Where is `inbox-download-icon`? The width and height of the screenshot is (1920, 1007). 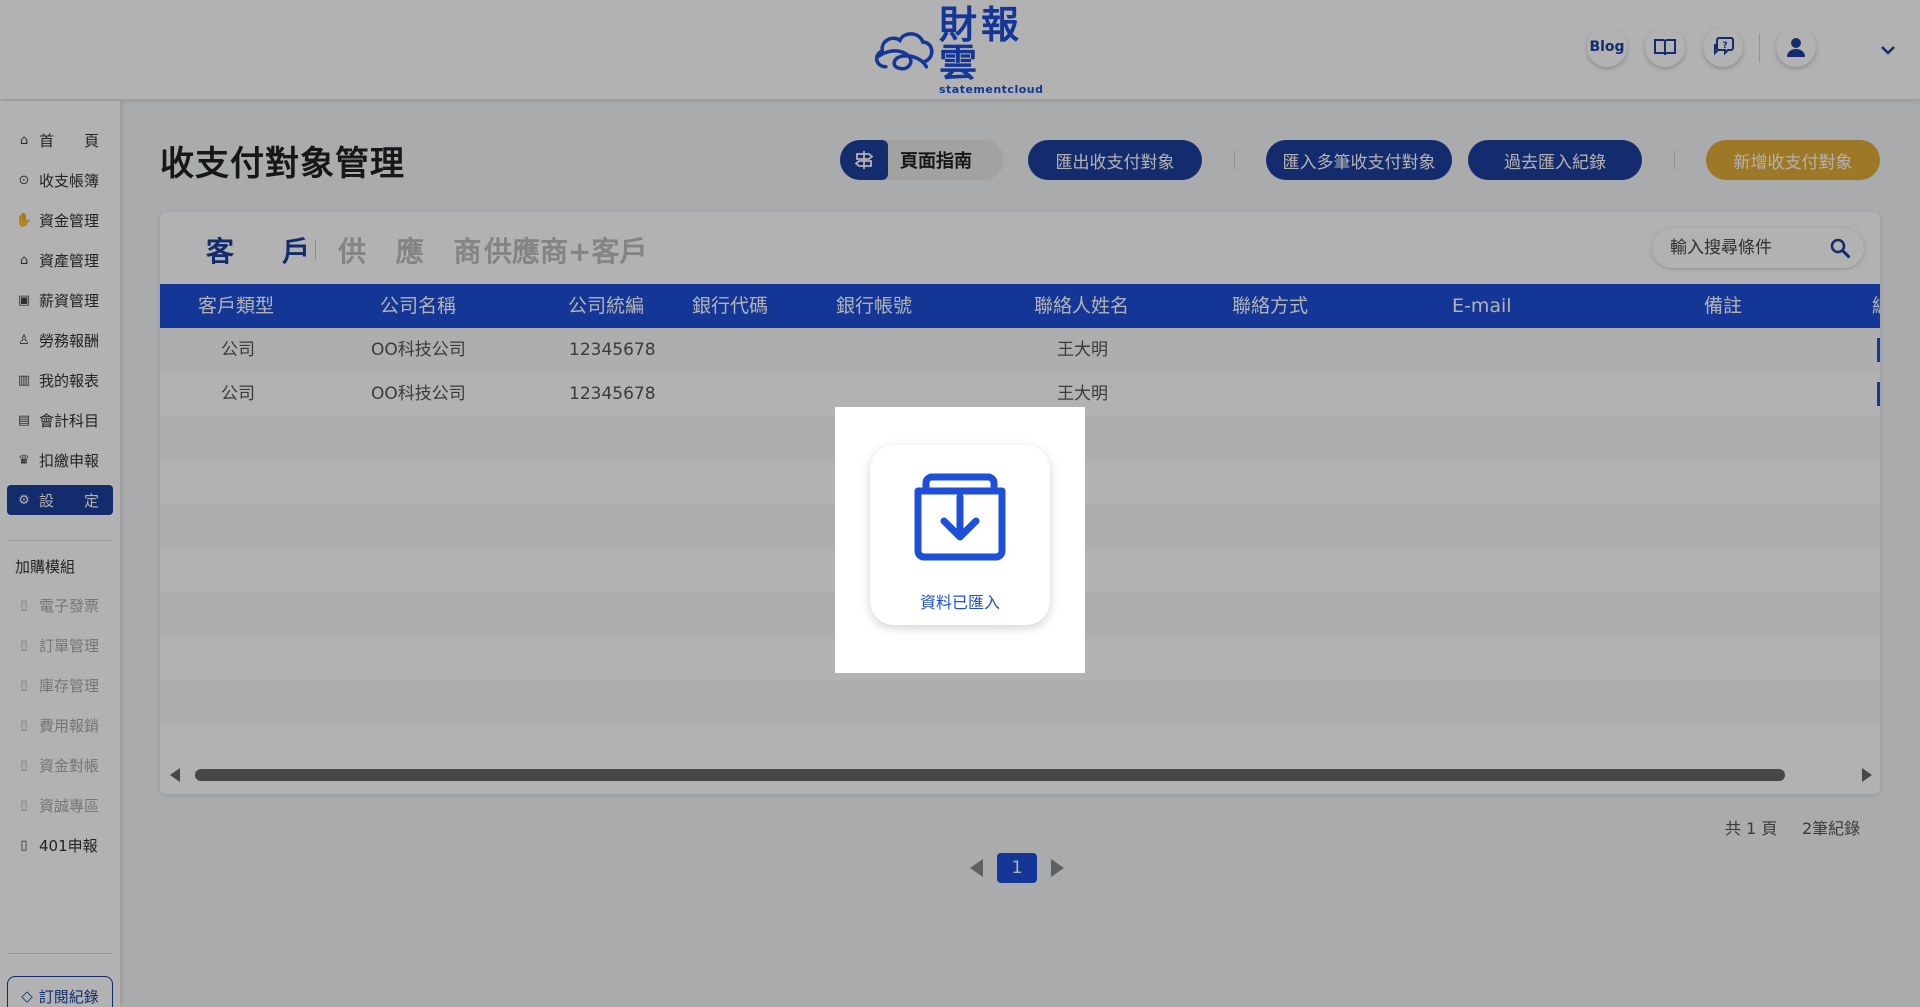 inbox-download-icon is located at coordinates (960, 517).